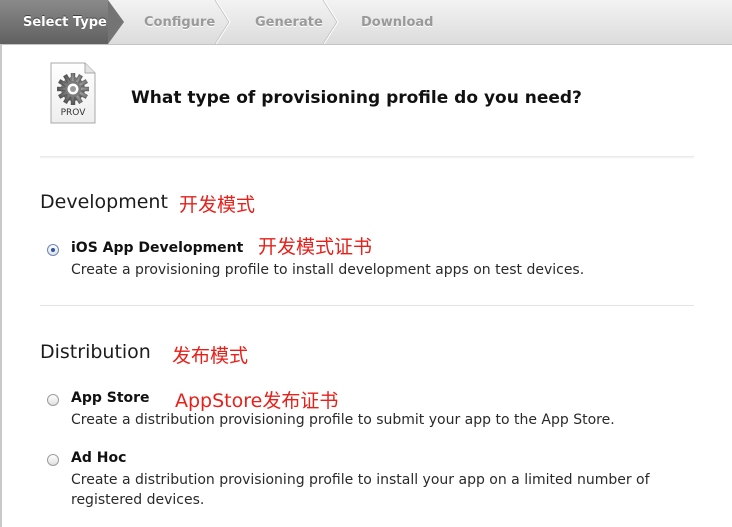 The height and width of the screenshot is (527, 732). I want to click on step-configure: Configure, so click(179, 22).